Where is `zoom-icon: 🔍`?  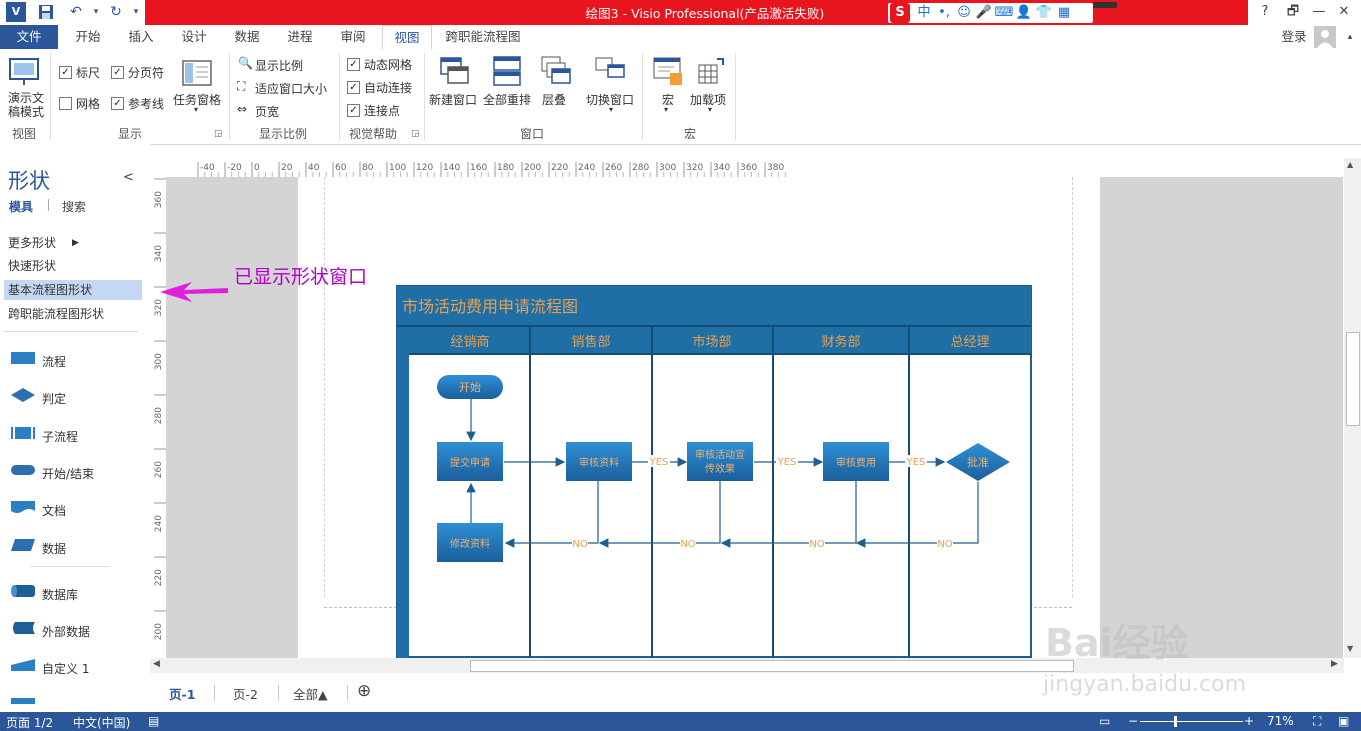
zoom-icon: 🔍 is located at coordinates (245, 63).